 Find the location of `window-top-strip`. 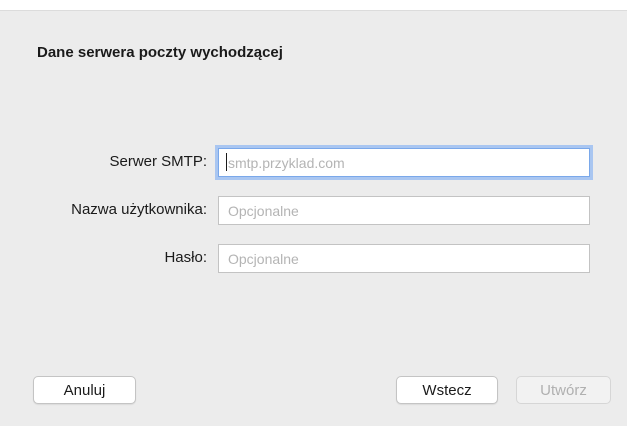

window-top-strip is located at coordinates (318, 5).